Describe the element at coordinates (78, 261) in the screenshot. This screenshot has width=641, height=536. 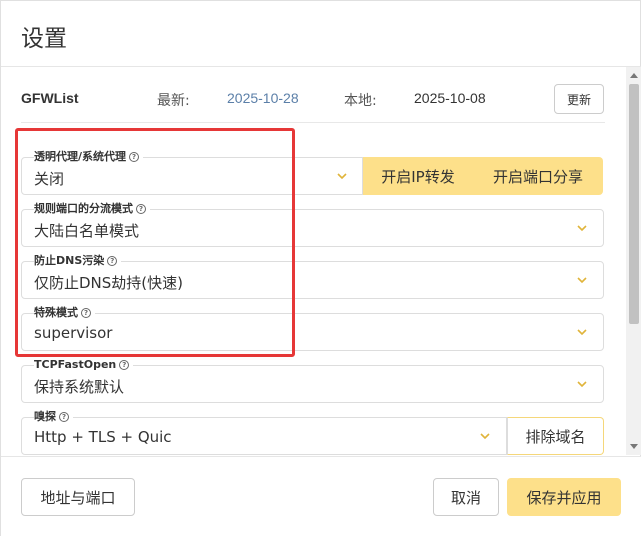
I see `dns-pollution-label: 防止DNS污染 ?` at that location.